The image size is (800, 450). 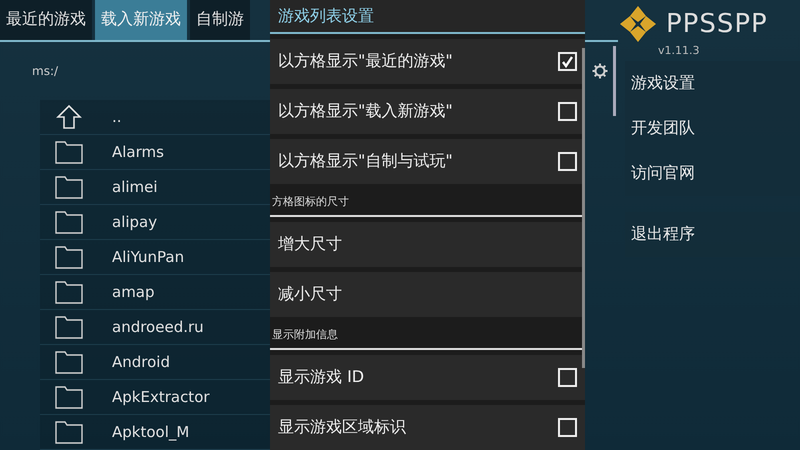 What do you see at coordinates (342, 427) in the screenshot?
I see `option-label: 显示游戏区域标识` at bounding box center [342, 427].